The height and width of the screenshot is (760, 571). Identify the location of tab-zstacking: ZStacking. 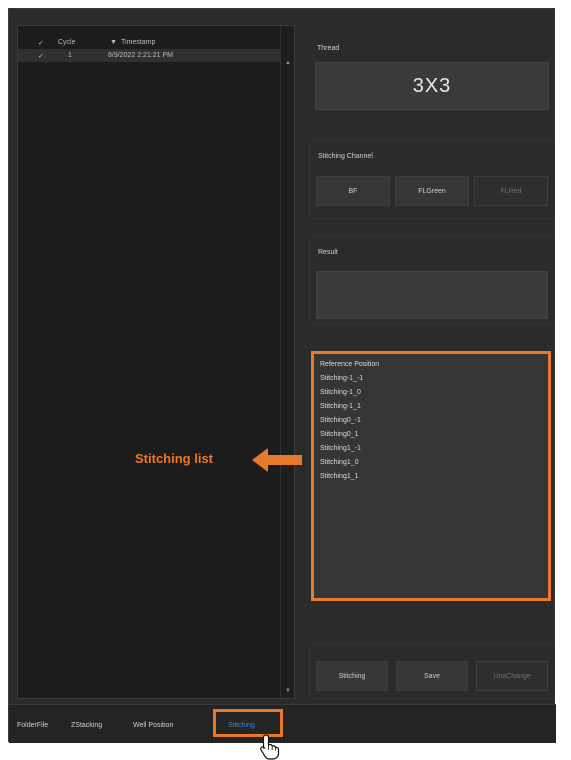
(86, 725).